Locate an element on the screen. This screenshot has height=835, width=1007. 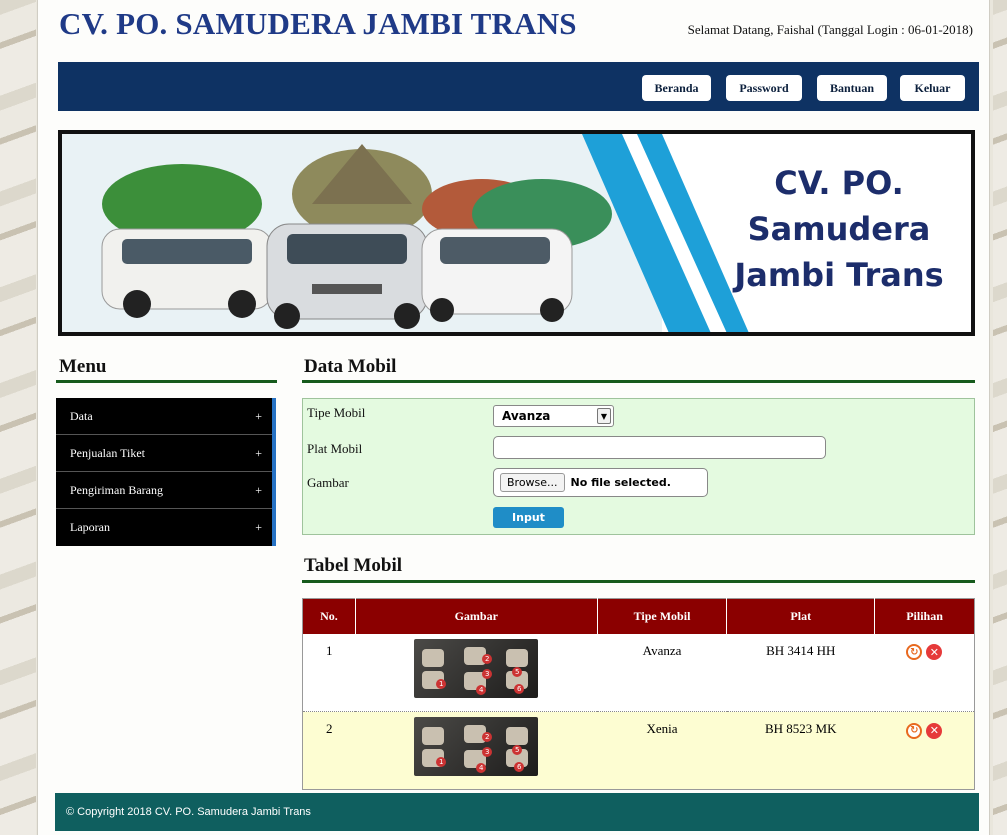
file-status-text: No file selected. is located at coordinates (620, 482).